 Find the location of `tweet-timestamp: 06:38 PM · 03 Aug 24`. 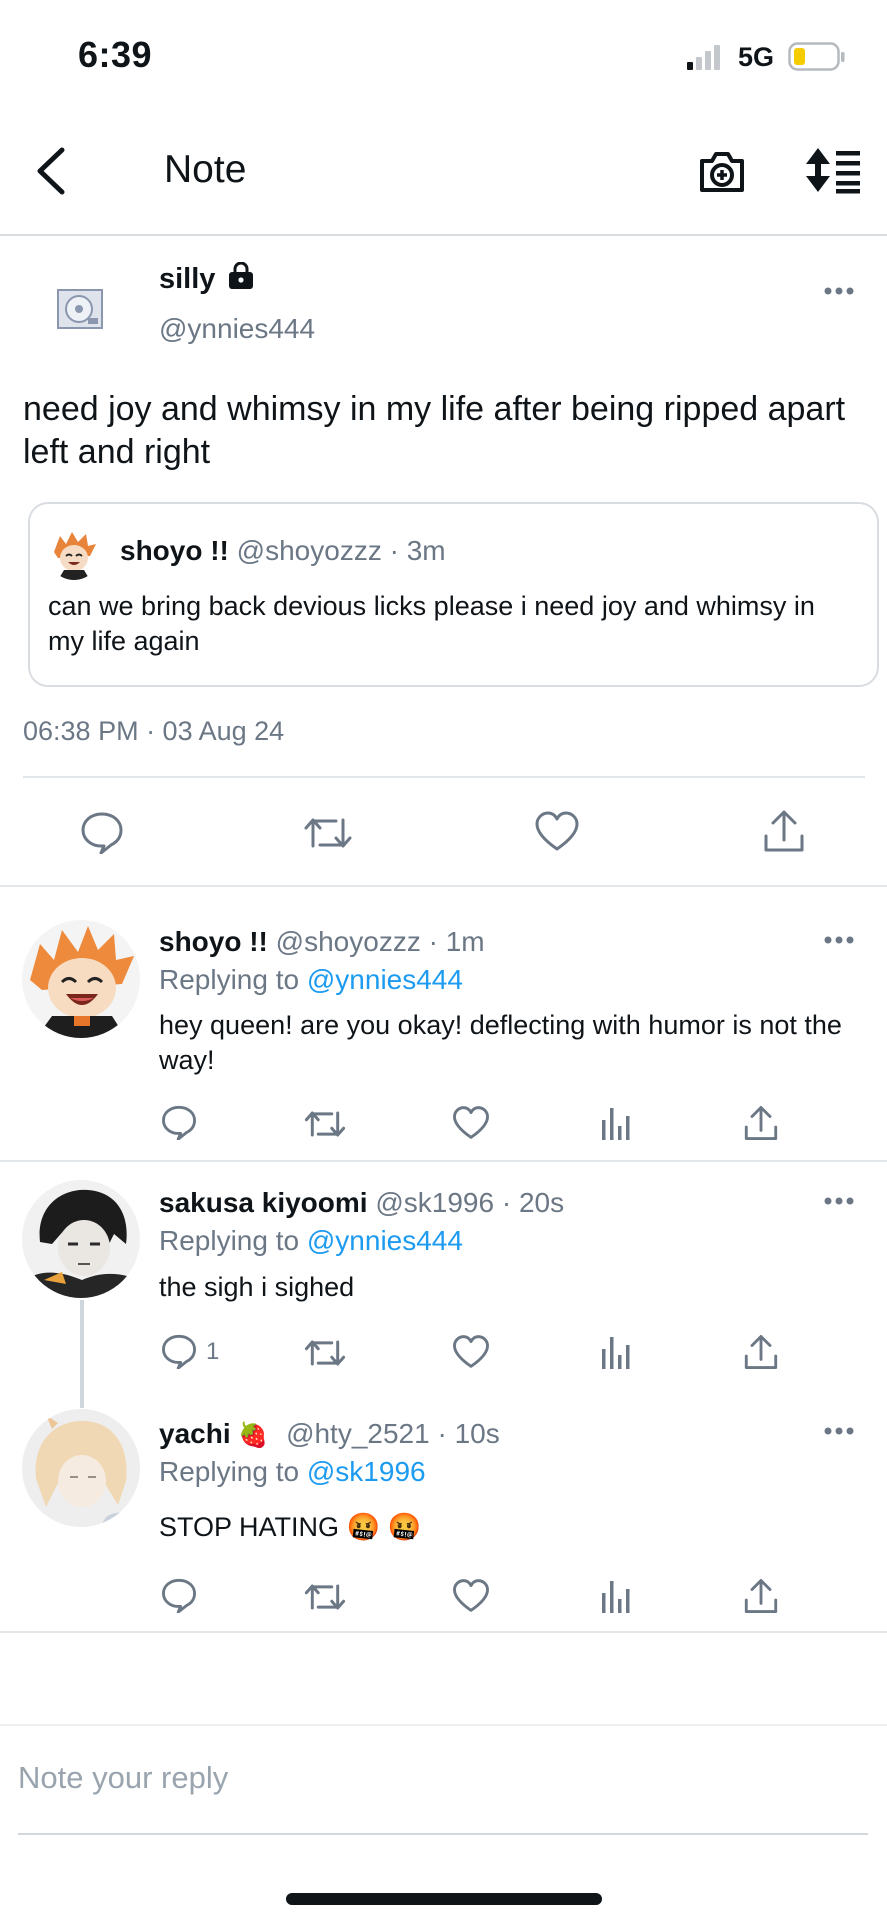

tweet-timestamp: 06:38 PM · 03 Aug 24 is located at coordinates (154, 731).